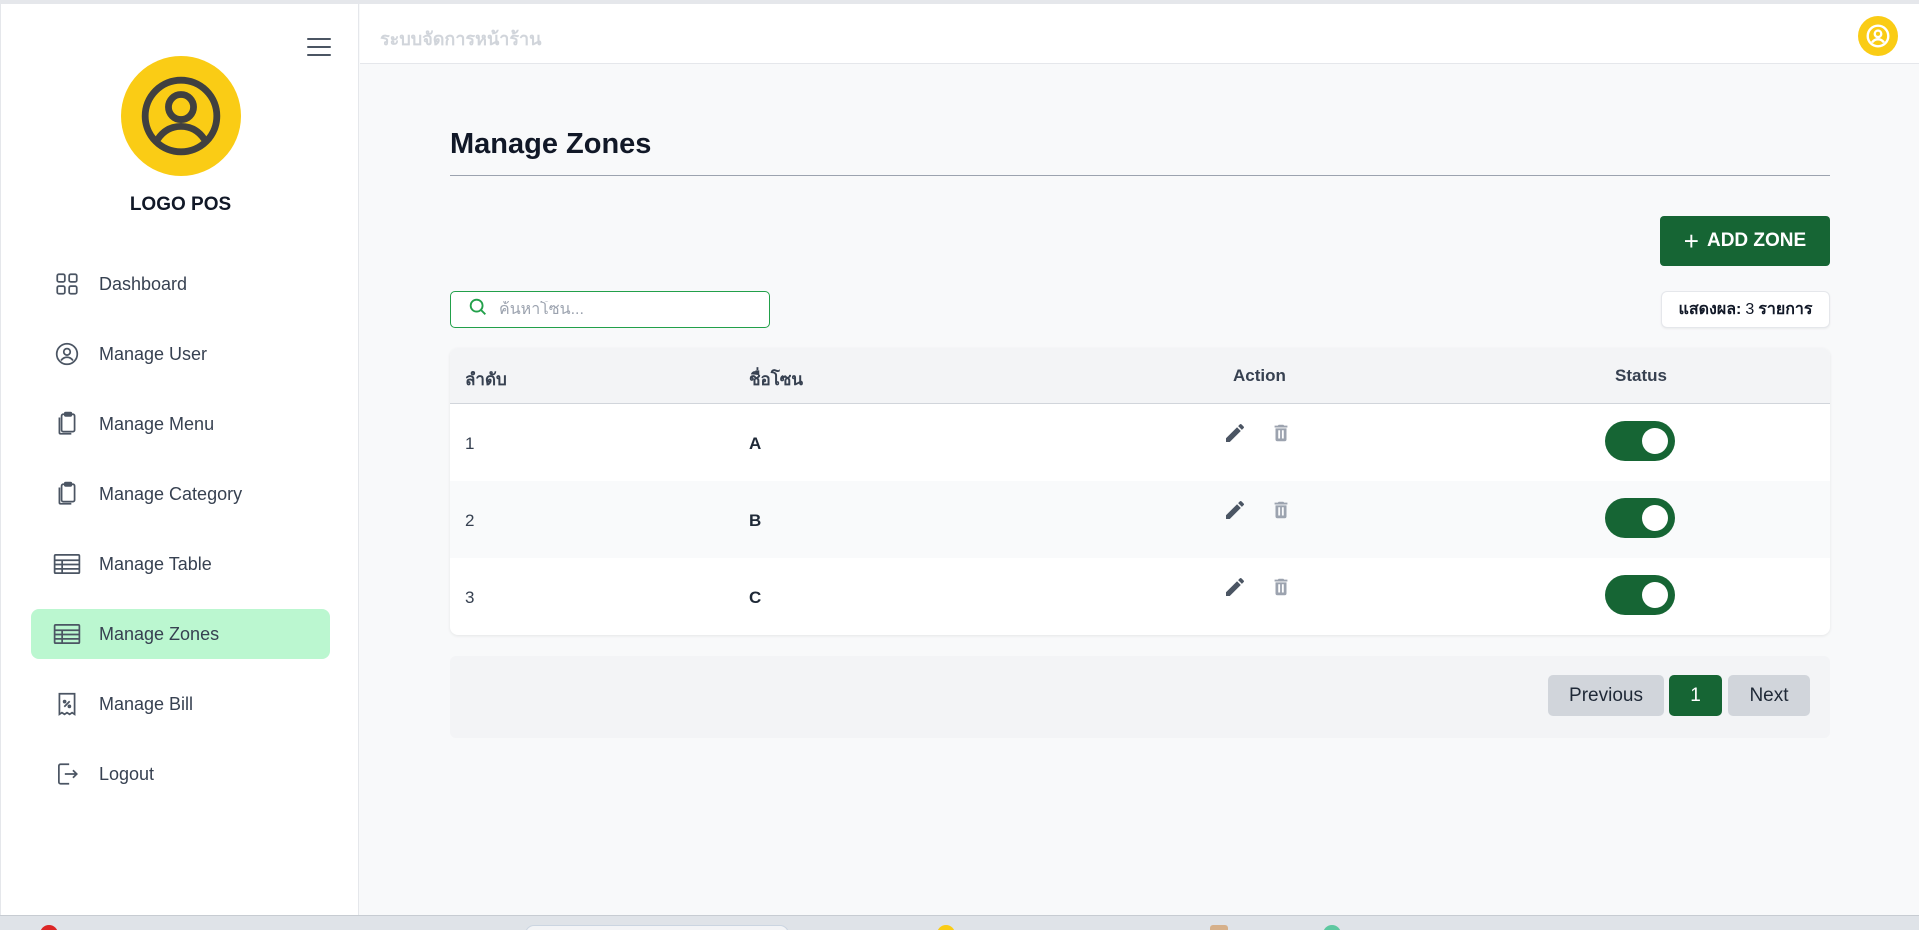 This screenshot has width=1919, height=930. What do you see at coordinates (755, 520) in the screenshot?
I see `row-zone-name: B` at bounding box center [755, 520].